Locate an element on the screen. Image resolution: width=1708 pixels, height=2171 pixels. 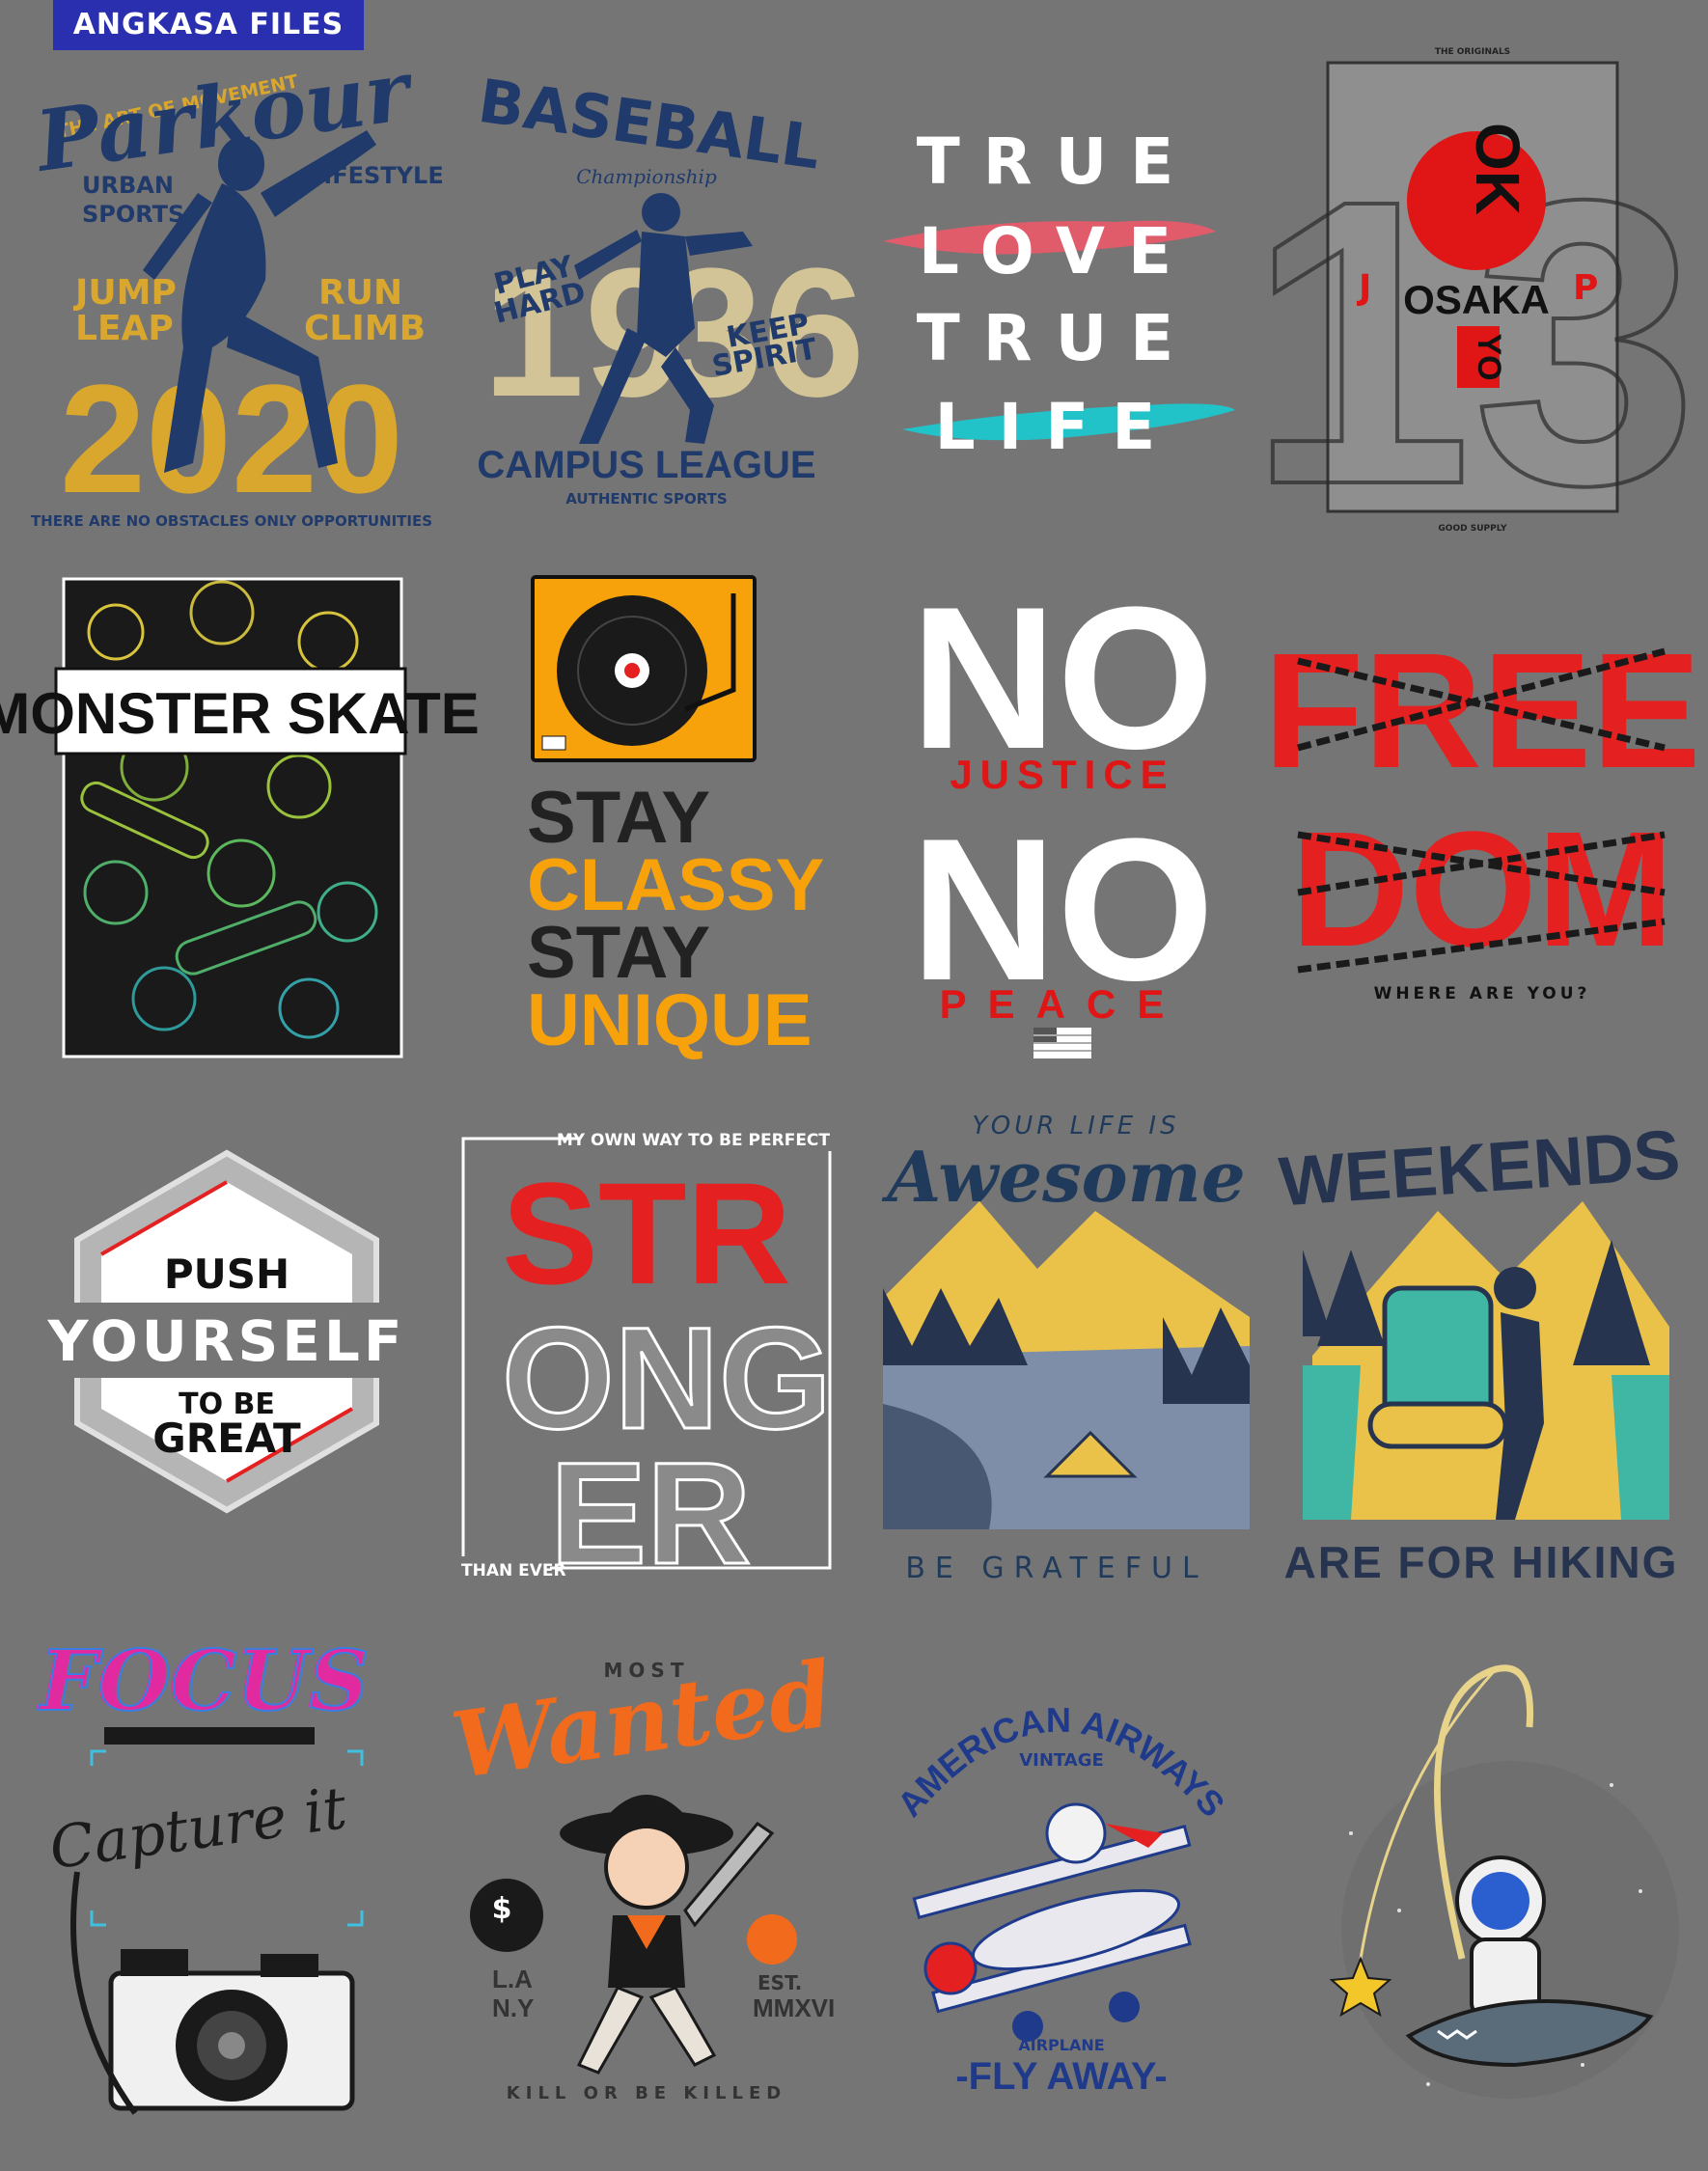
baseball-authentic: AUTHENTIC SPORTS is located at coordinates (646, 499).